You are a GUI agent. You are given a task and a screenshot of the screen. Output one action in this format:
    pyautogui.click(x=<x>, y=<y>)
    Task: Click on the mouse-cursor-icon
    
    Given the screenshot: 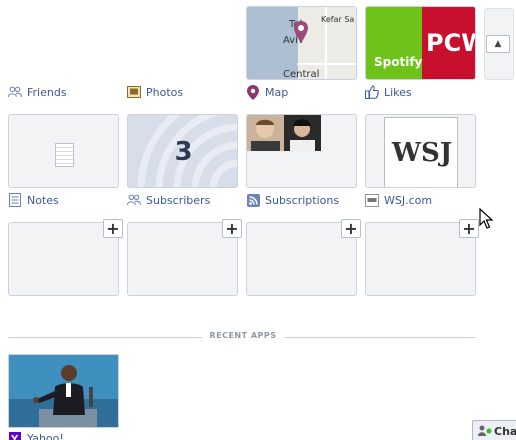 What is the action you would take?
    pyautogui.click(x=486, y=218)
    